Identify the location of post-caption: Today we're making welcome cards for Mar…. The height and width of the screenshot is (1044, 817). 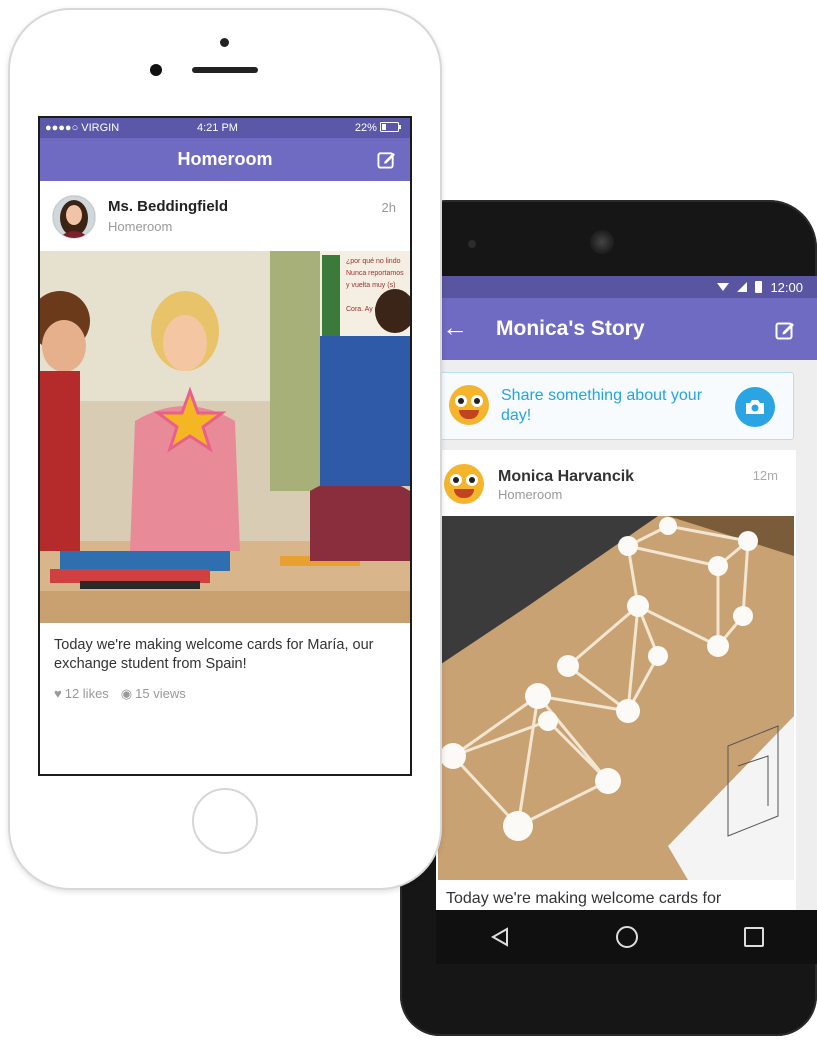
(214, 654).